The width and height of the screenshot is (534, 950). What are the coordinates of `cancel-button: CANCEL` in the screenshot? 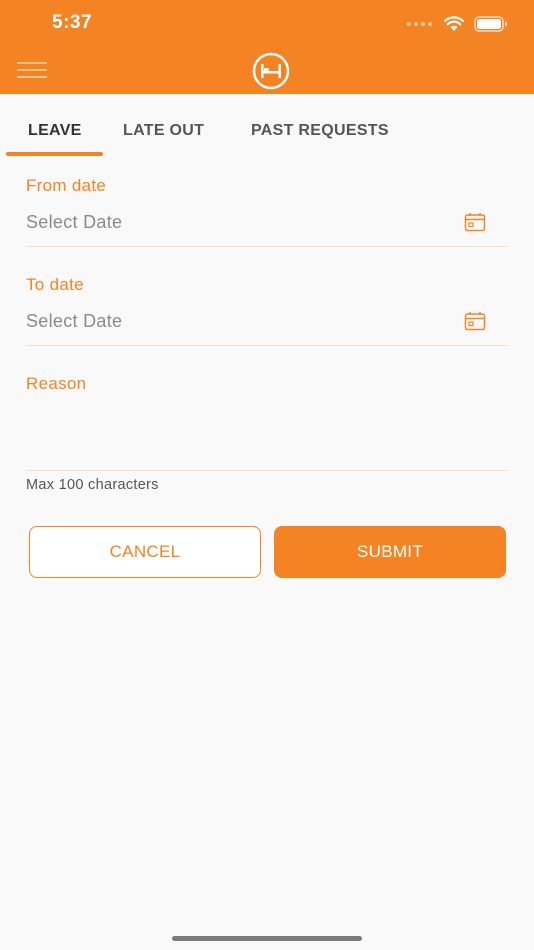 It's located at (145, 552).